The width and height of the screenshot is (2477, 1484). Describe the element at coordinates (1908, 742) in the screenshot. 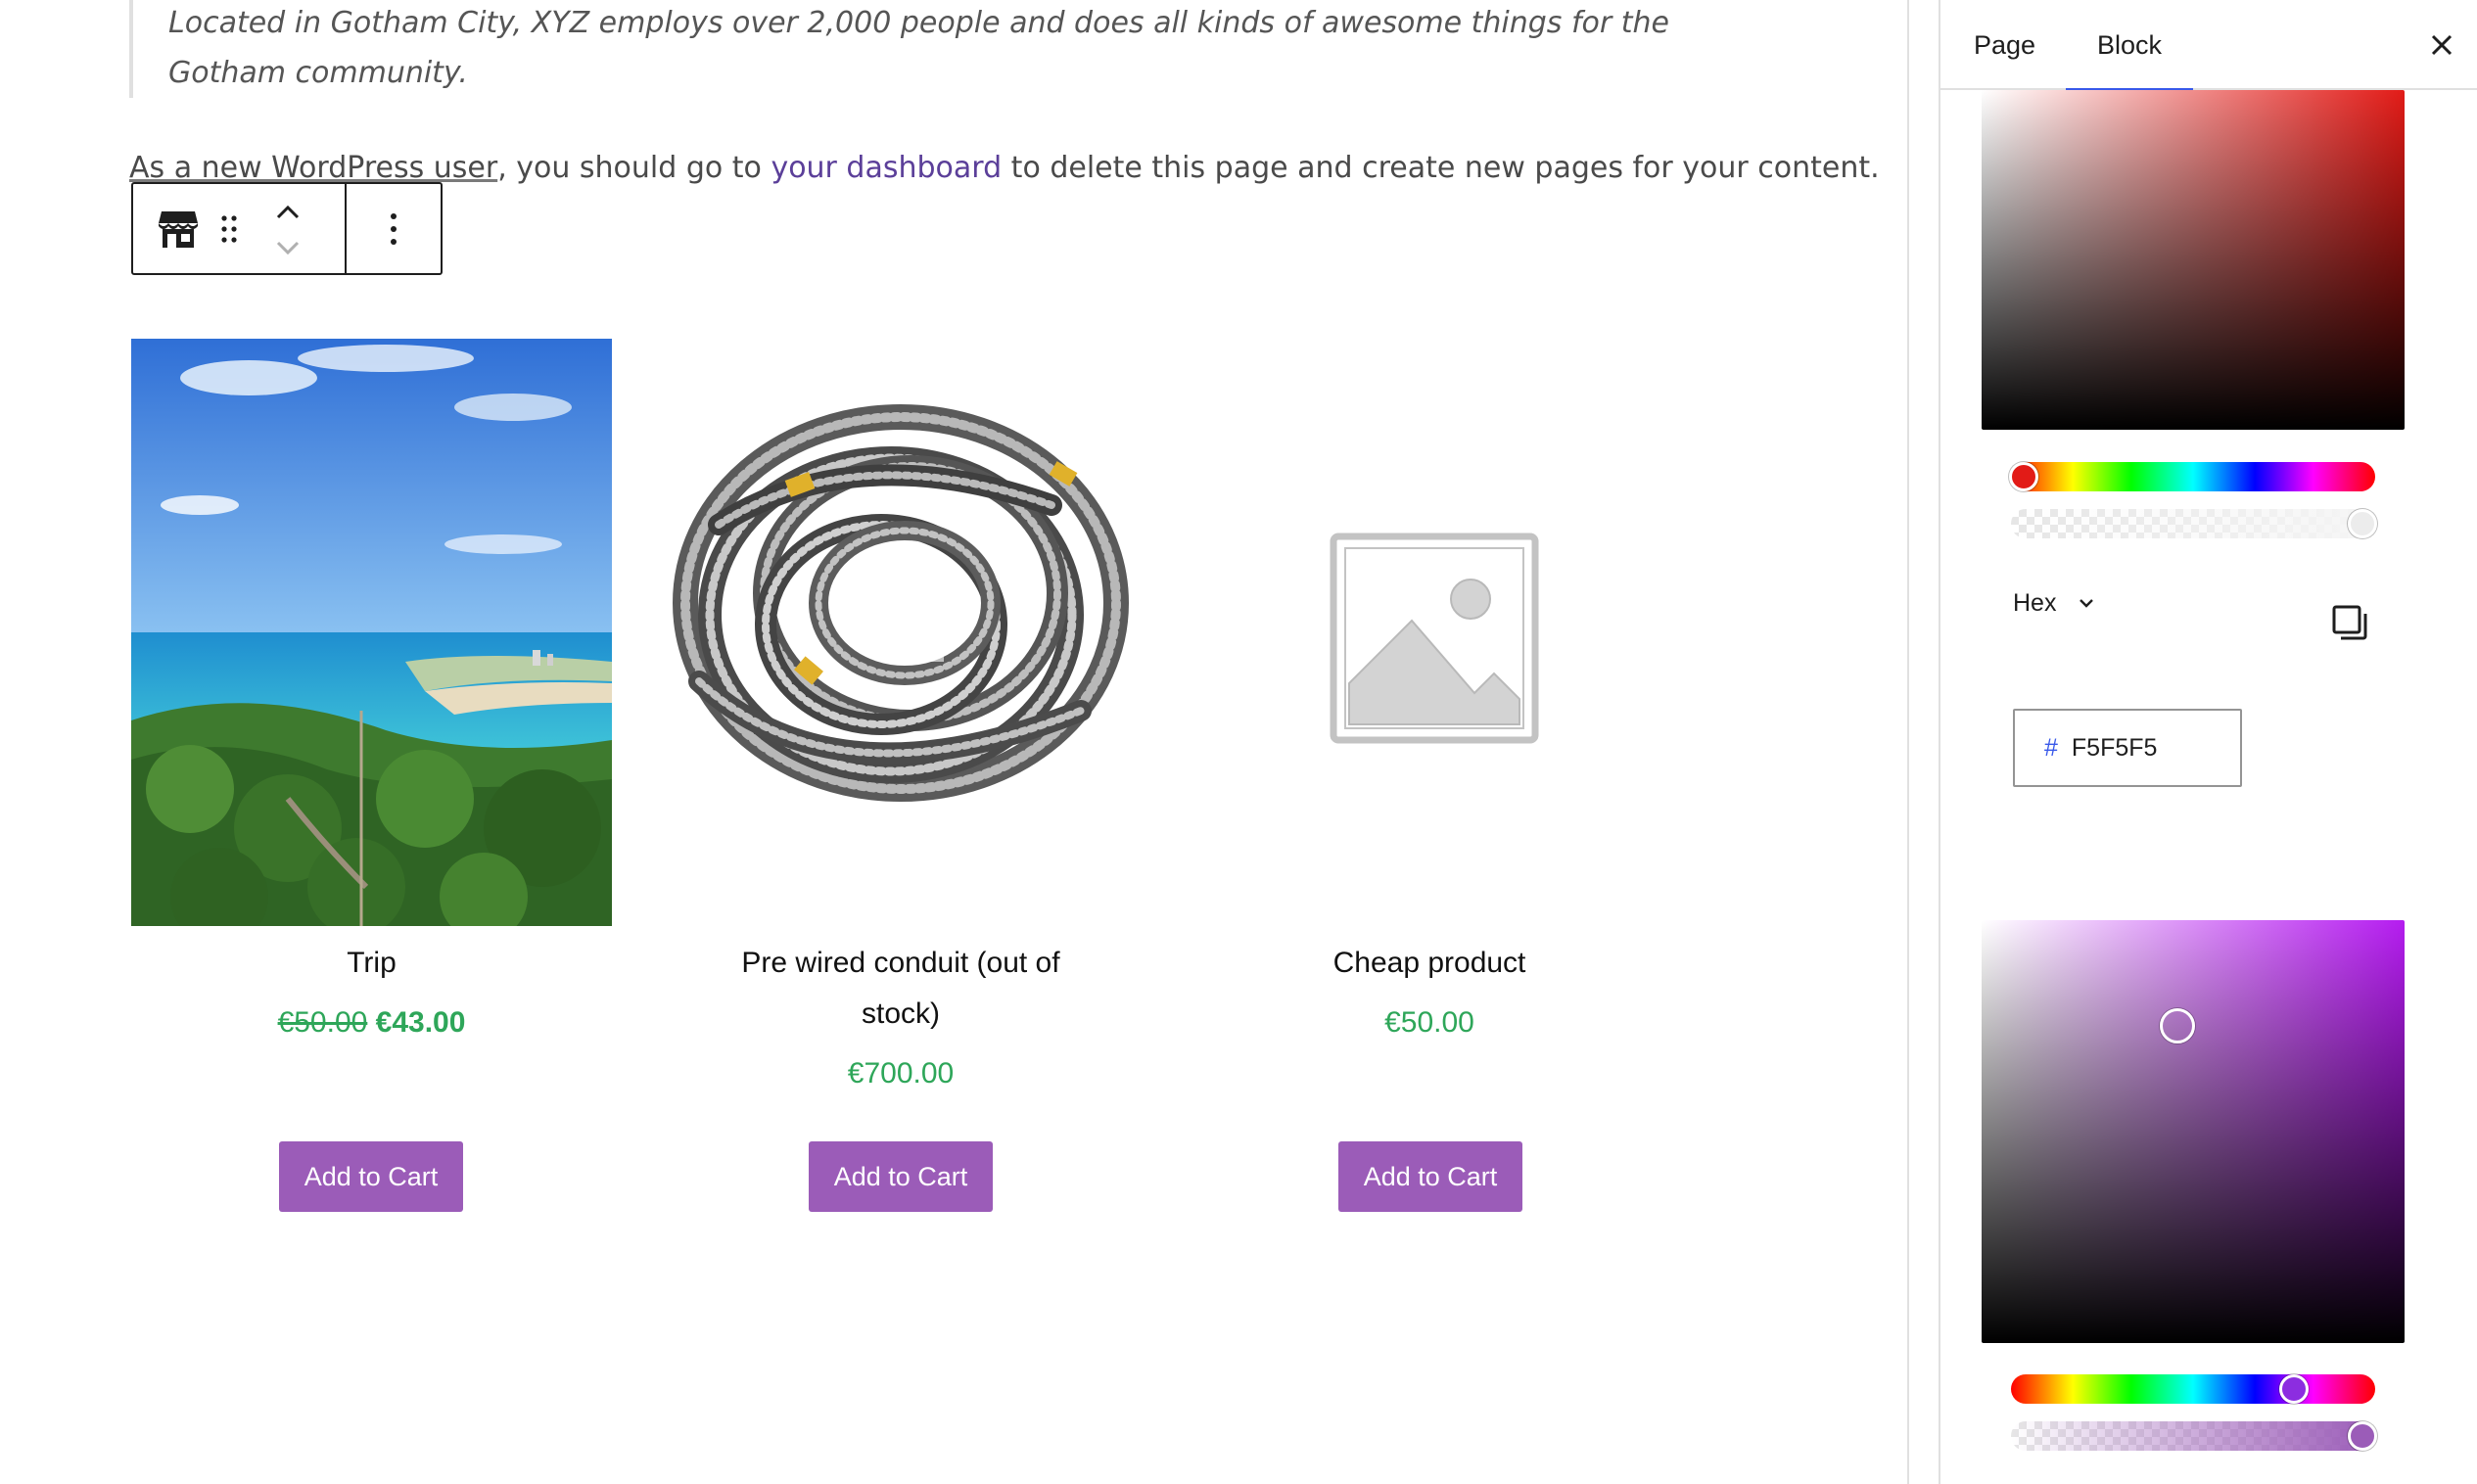

I see `canvas-scrollbar-track` at that location.